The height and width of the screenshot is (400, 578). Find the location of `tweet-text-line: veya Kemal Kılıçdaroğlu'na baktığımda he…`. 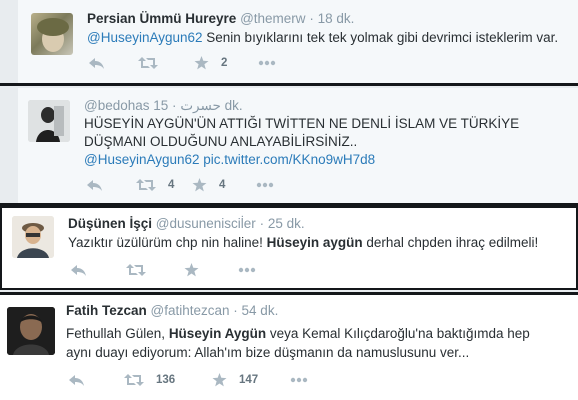

tweet-text-line: veya Kemal Kılıçdaroğlu'na baktığımda he… is located at coordinates (398, 333).